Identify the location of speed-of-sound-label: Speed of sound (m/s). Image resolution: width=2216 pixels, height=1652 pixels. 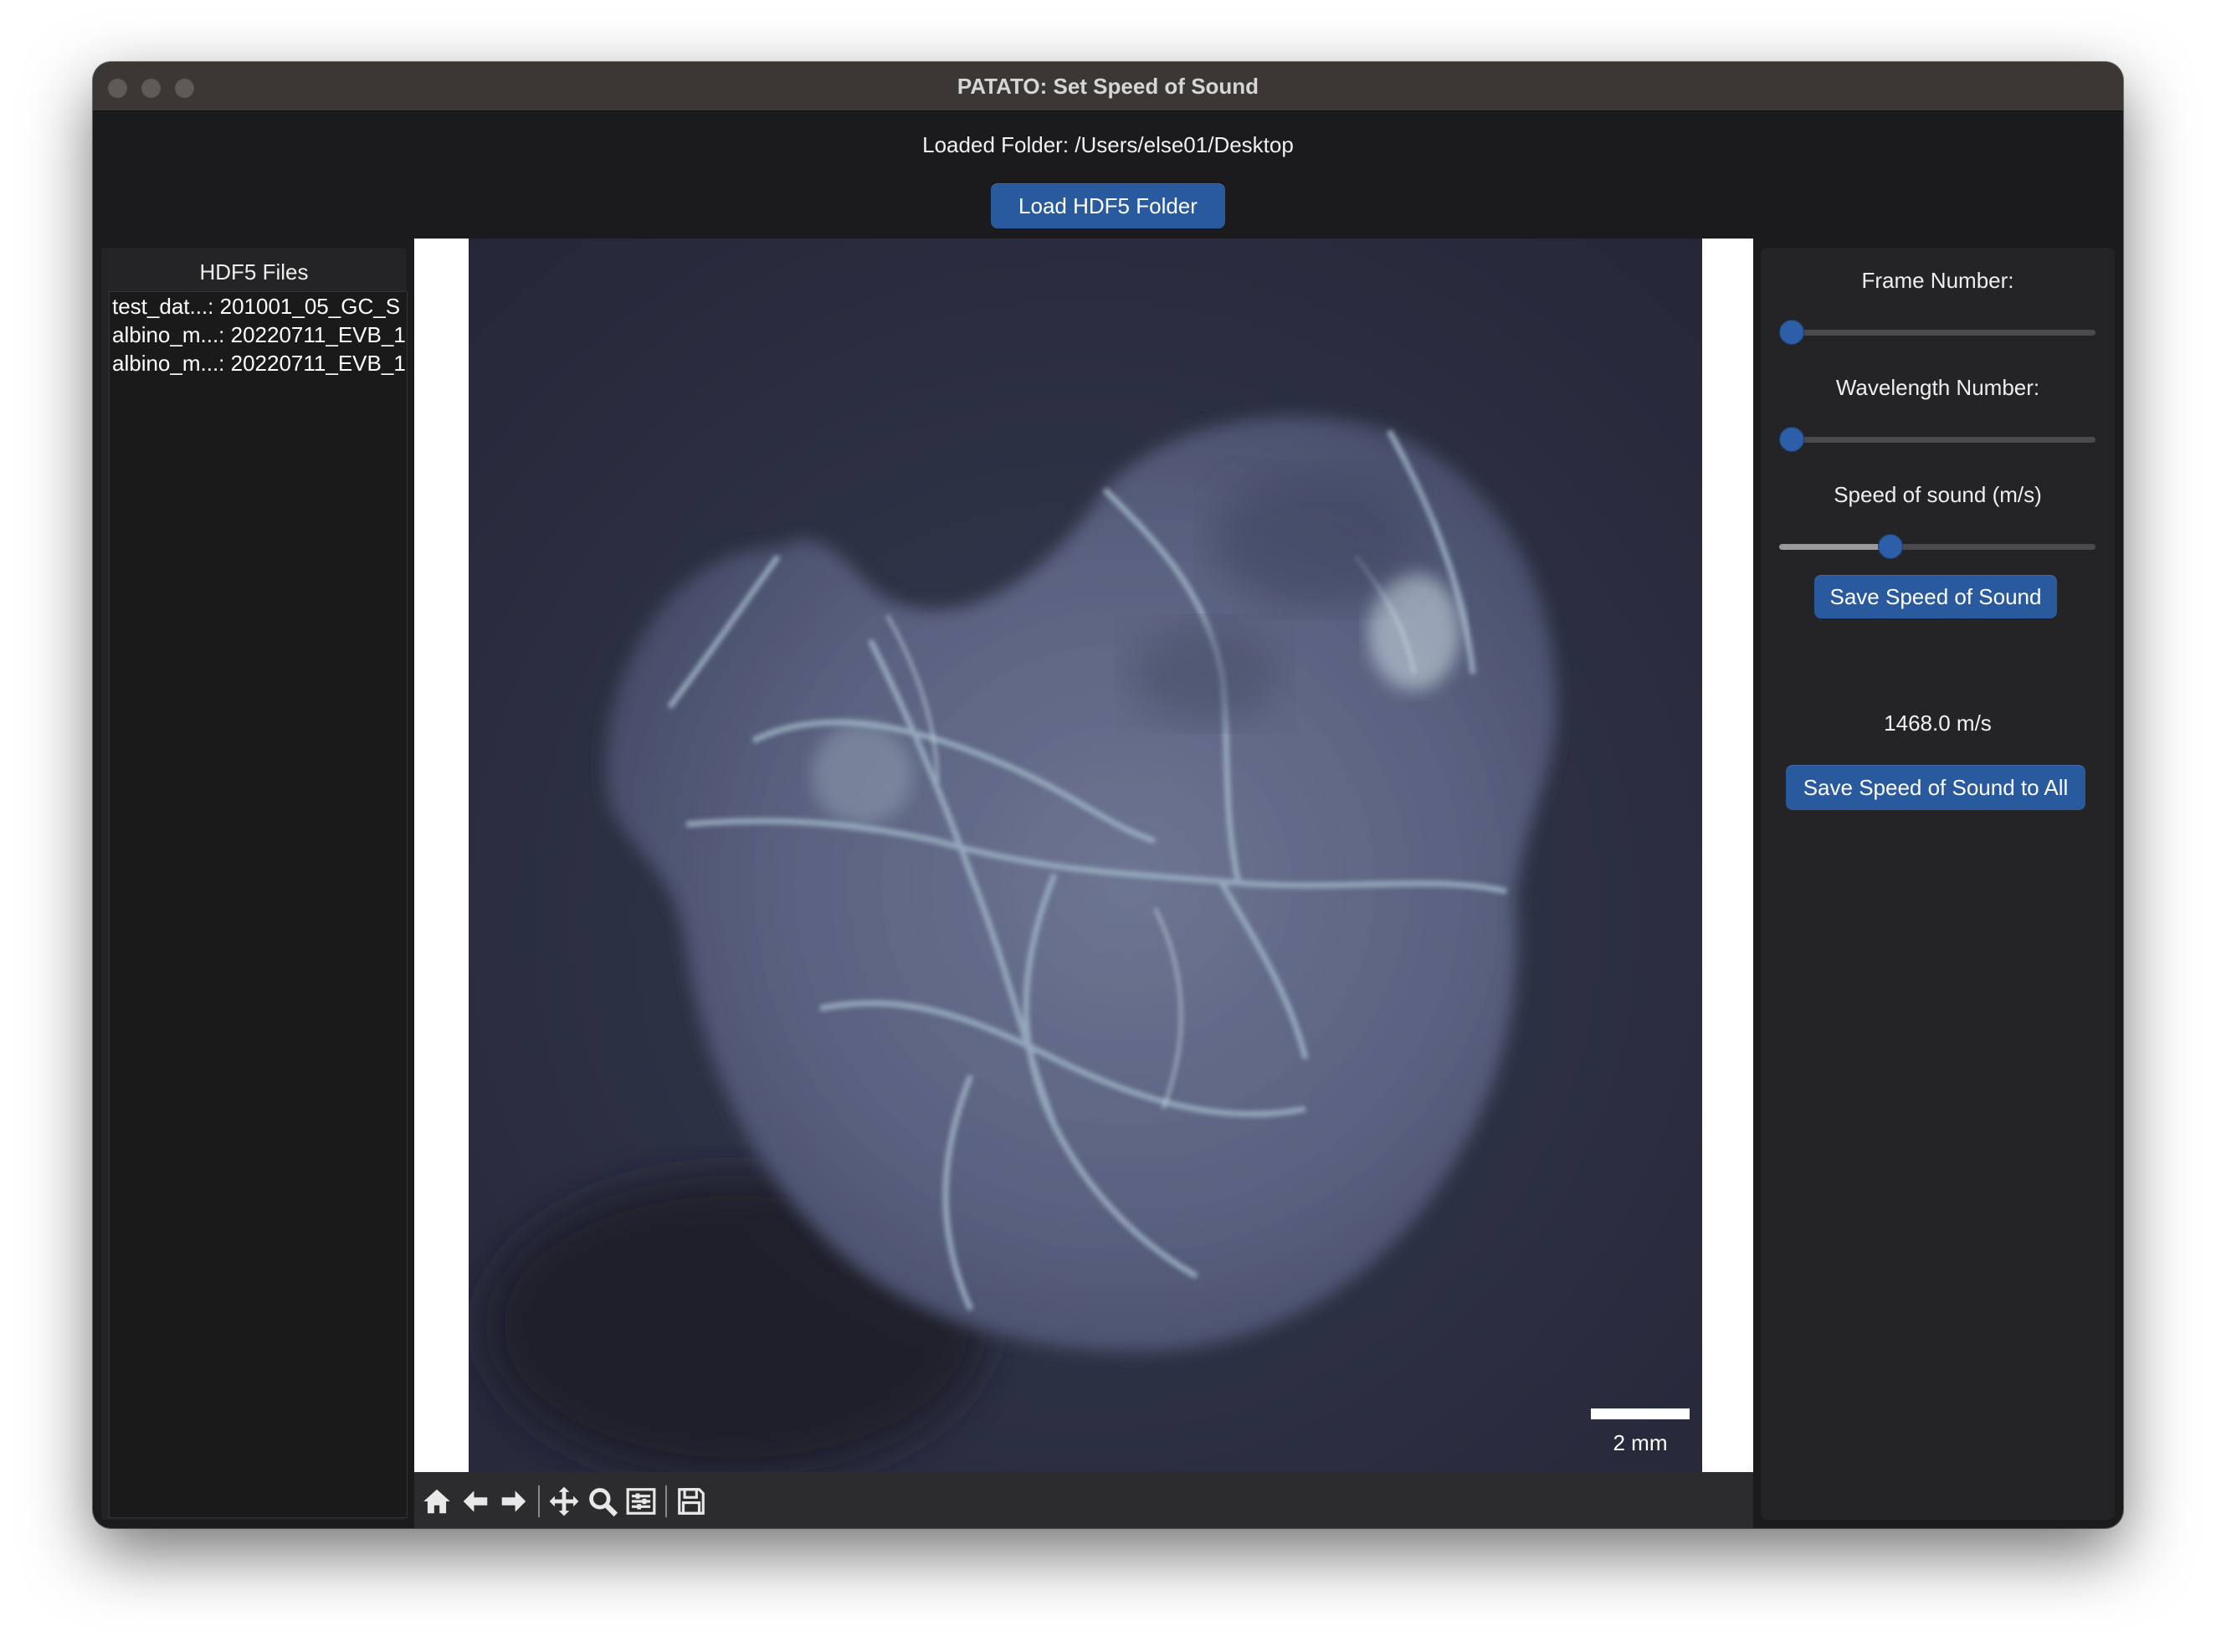
(1938, 494).